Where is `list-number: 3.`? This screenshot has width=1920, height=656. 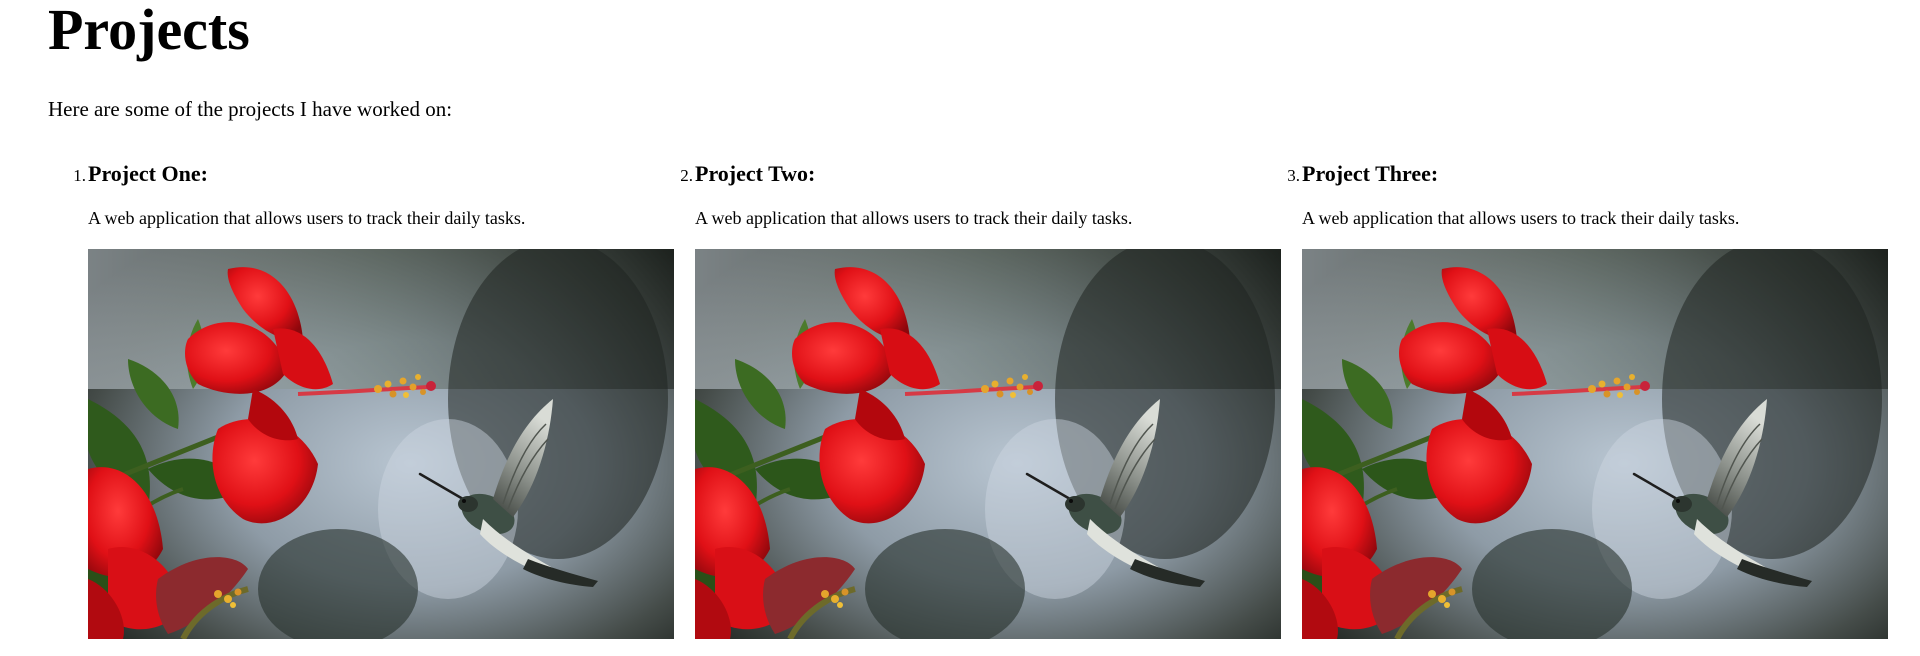 list-number: 3. is located at coordinates (1293, 175).